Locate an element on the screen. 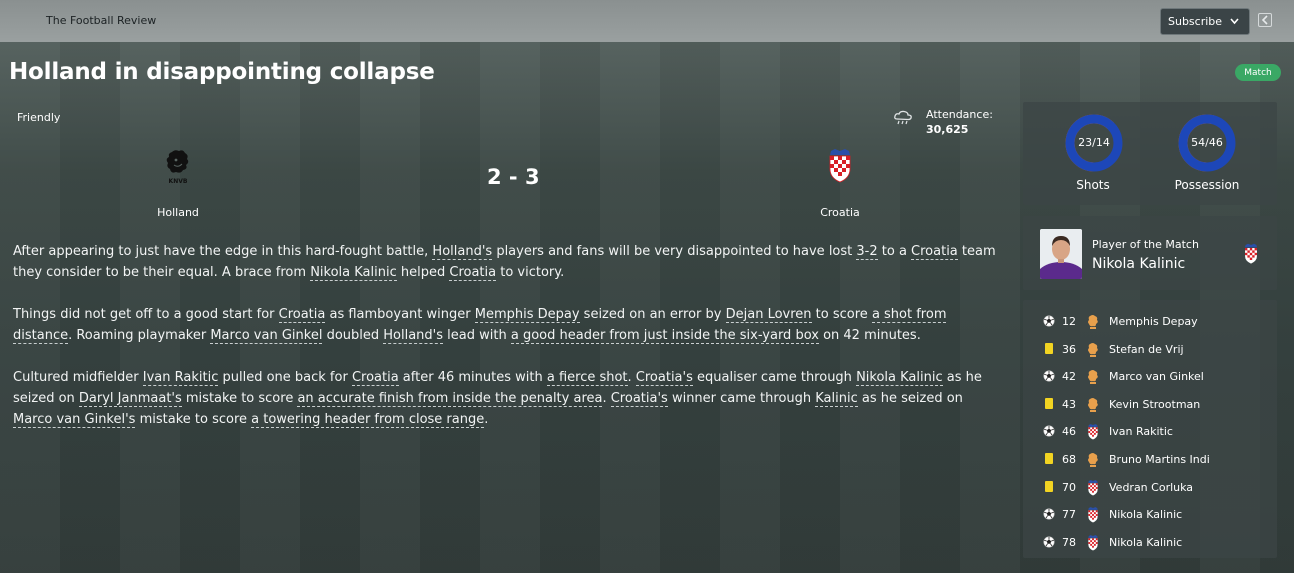  match-event-row: 36 Stefan de Vrij is located at coordinates (1150, 350).